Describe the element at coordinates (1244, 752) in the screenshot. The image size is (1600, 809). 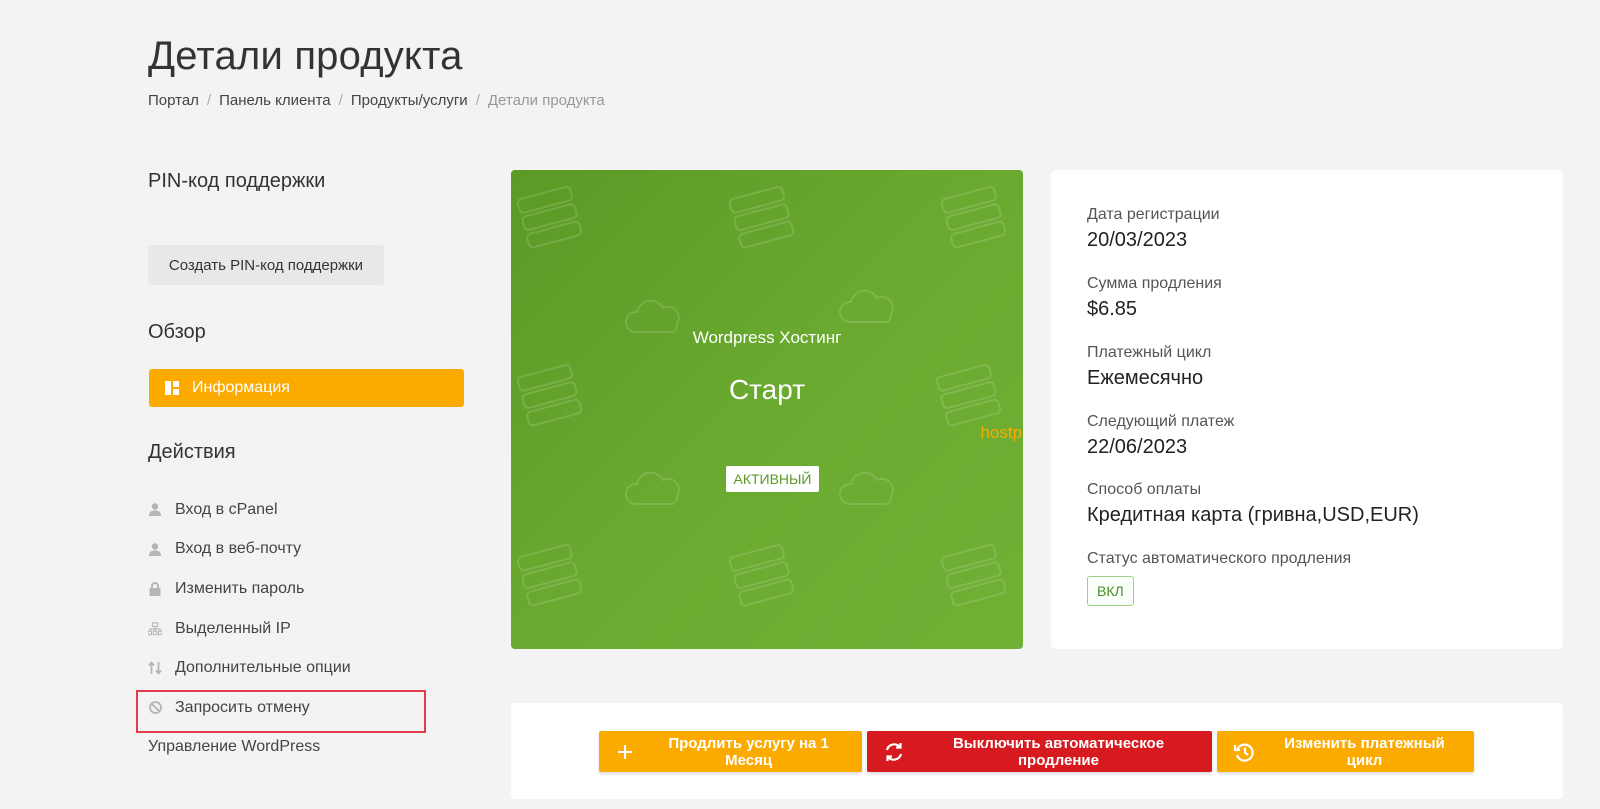
I see `history-icon` at that location.